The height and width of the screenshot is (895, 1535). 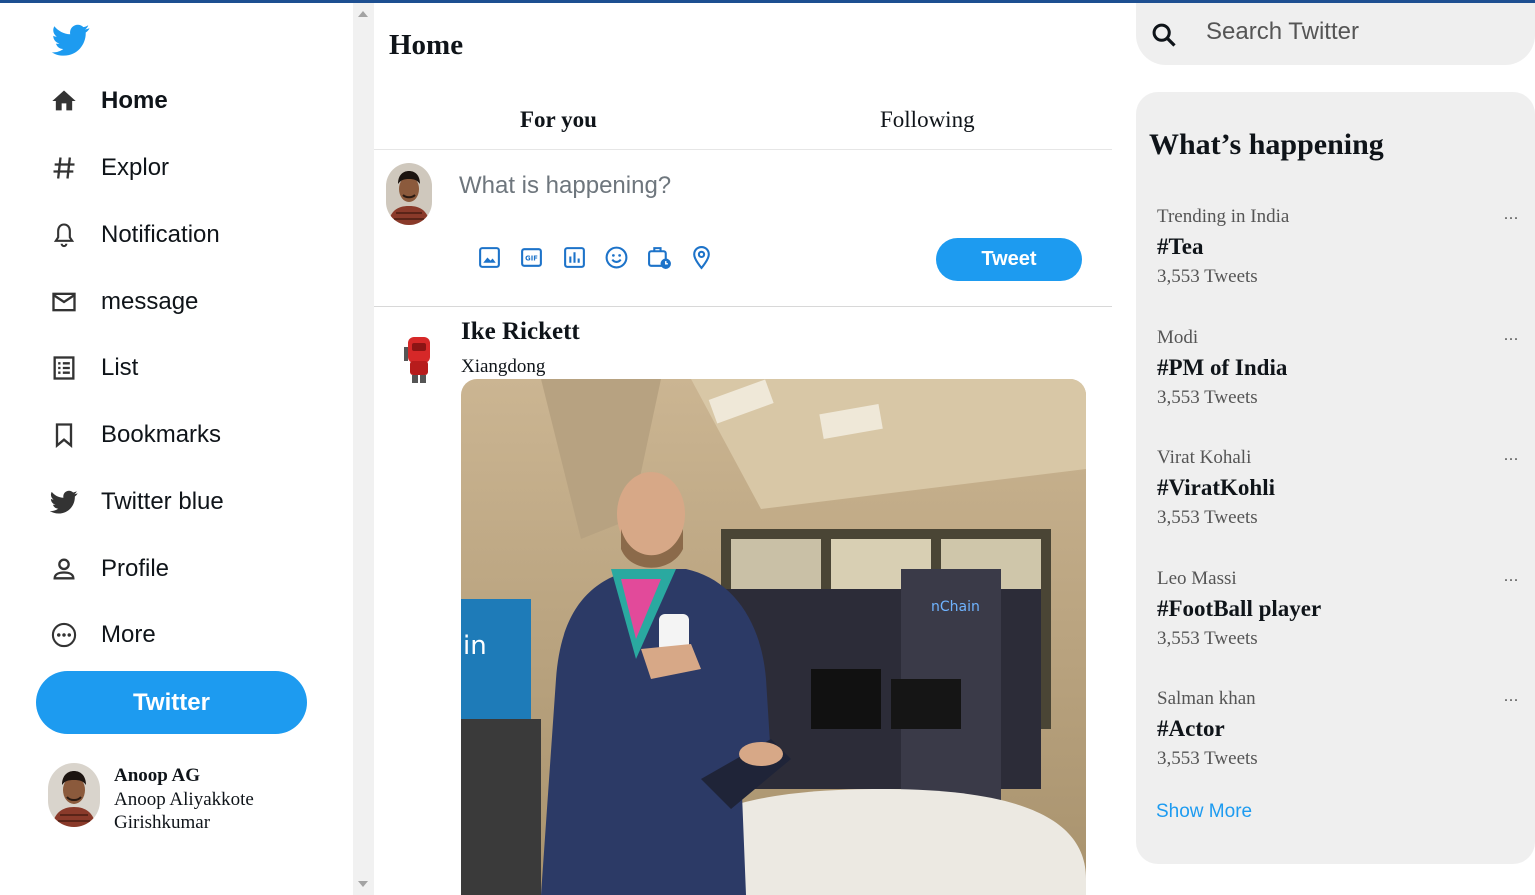 I want to click on compose-tweet-input, so click(x=759, y=186).